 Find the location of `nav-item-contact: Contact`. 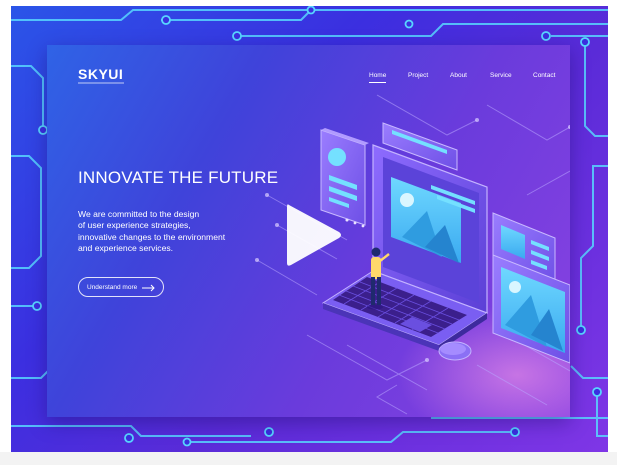

nav-item-contact: Contact is located at coordinates (544, 75).